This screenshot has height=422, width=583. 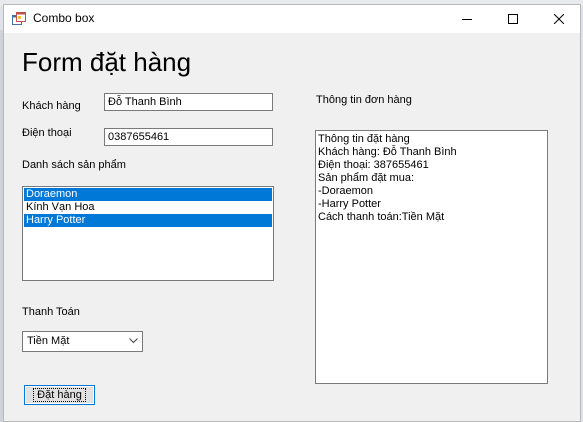 What do you see at coordinates (74, 165) in the screenshot?
I see `products-label: Danh sách sản phẩm` at bounding box center [74, 165].